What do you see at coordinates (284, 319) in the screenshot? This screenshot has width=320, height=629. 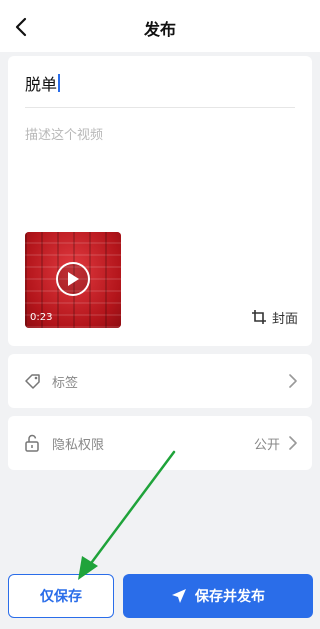 I see `cover-label: 封面` at bounding box center [284, 319].